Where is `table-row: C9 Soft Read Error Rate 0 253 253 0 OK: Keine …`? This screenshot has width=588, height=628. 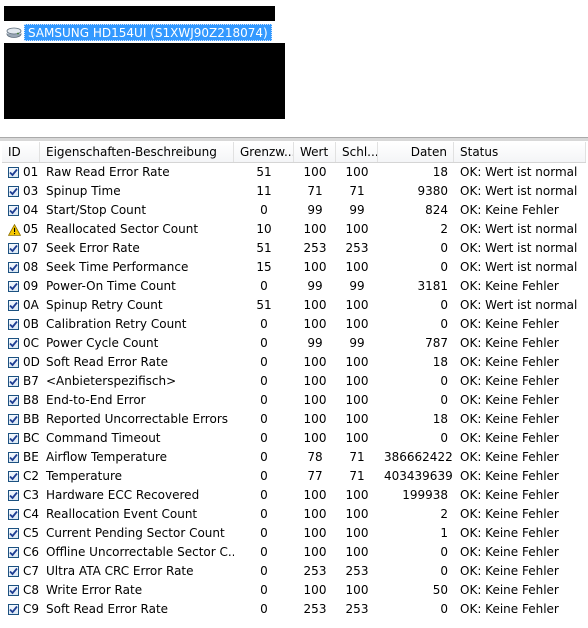 table-row: C9 Soft Read Error Rate 0 253 253 0 OK: Keine … is located at coordinates (294, 609).